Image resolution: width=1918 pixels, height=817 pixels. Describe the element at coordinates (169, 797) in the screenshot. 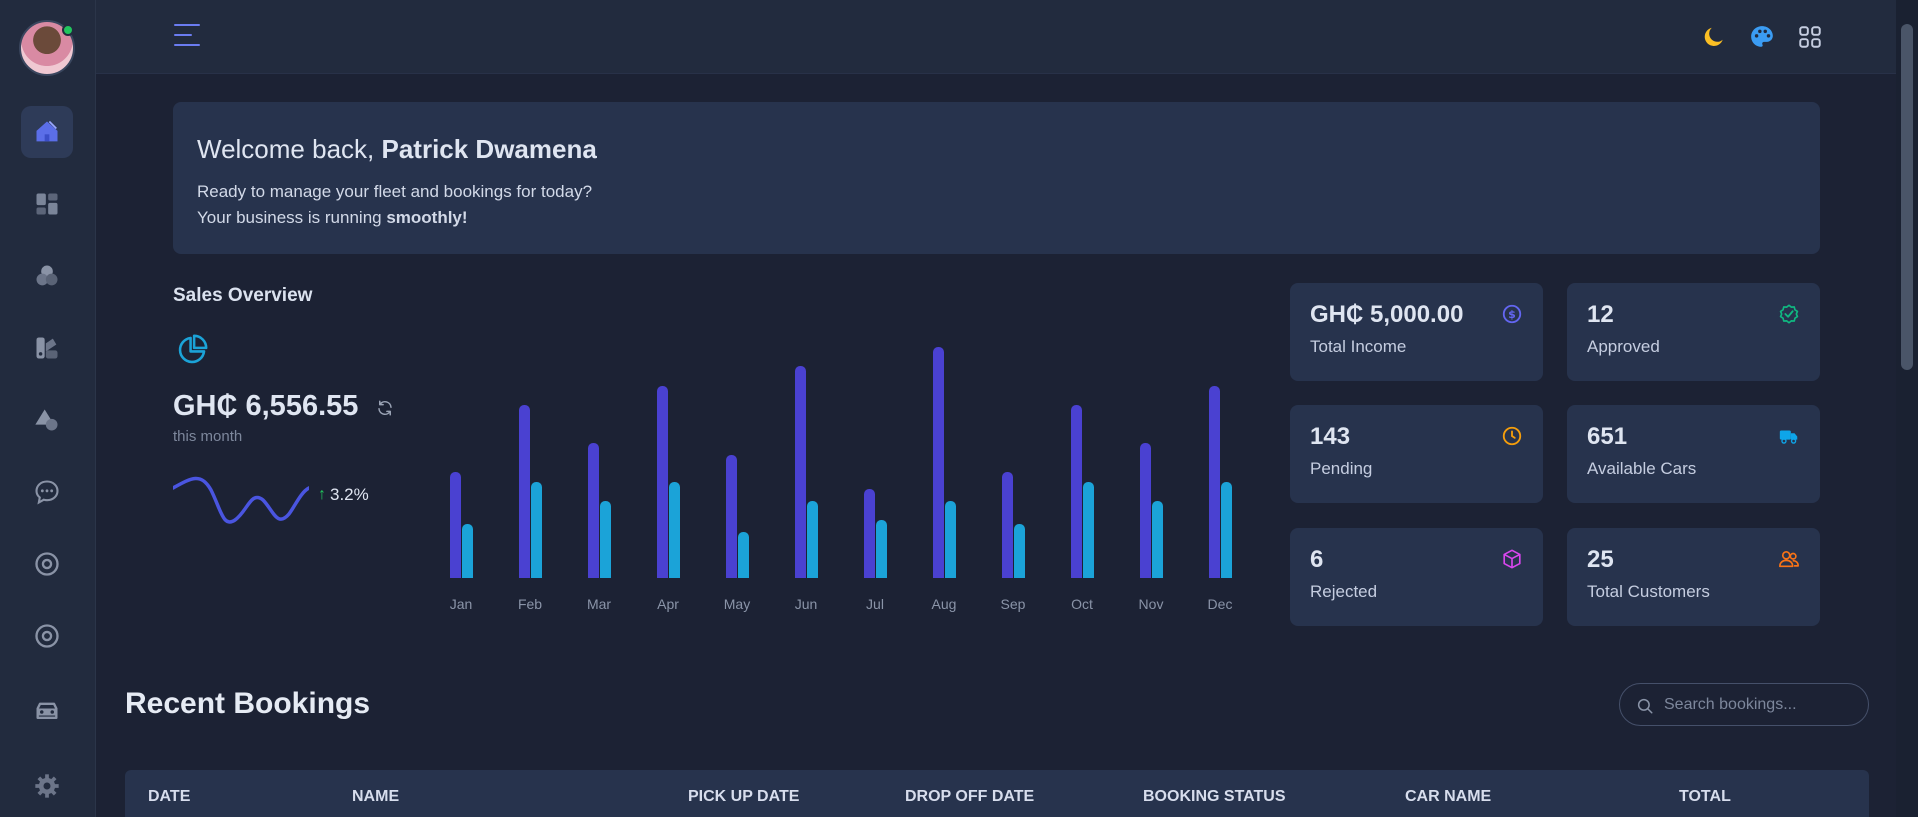

I see `column-header-date: DATE` at that location.